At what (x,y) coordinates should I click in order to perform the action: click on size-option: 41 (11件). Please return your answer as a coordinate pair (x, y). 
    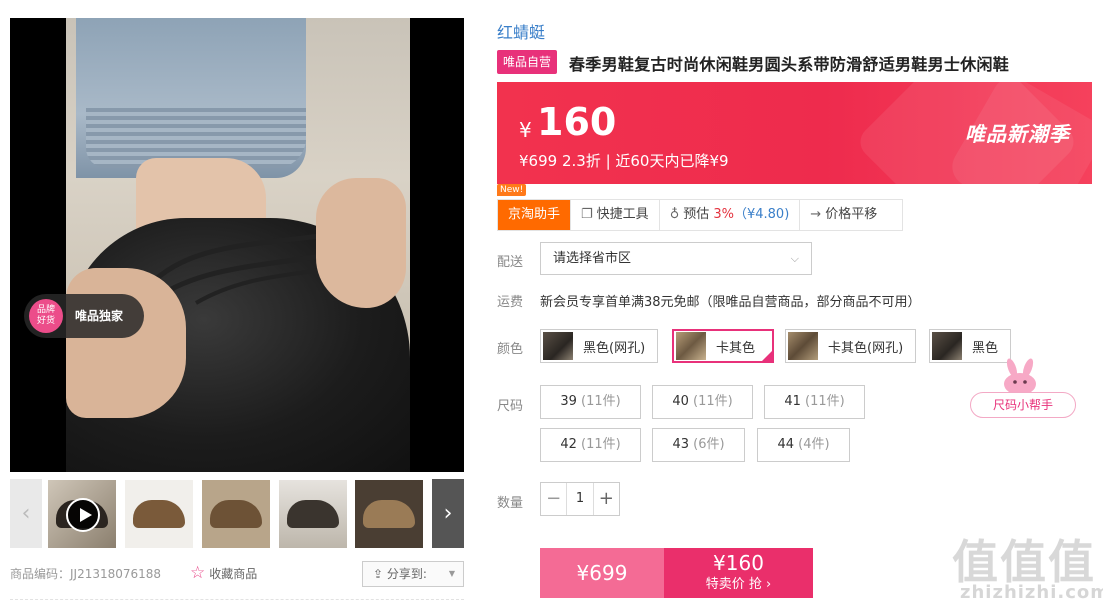
    Looking at the image, I should click on (814, 402).